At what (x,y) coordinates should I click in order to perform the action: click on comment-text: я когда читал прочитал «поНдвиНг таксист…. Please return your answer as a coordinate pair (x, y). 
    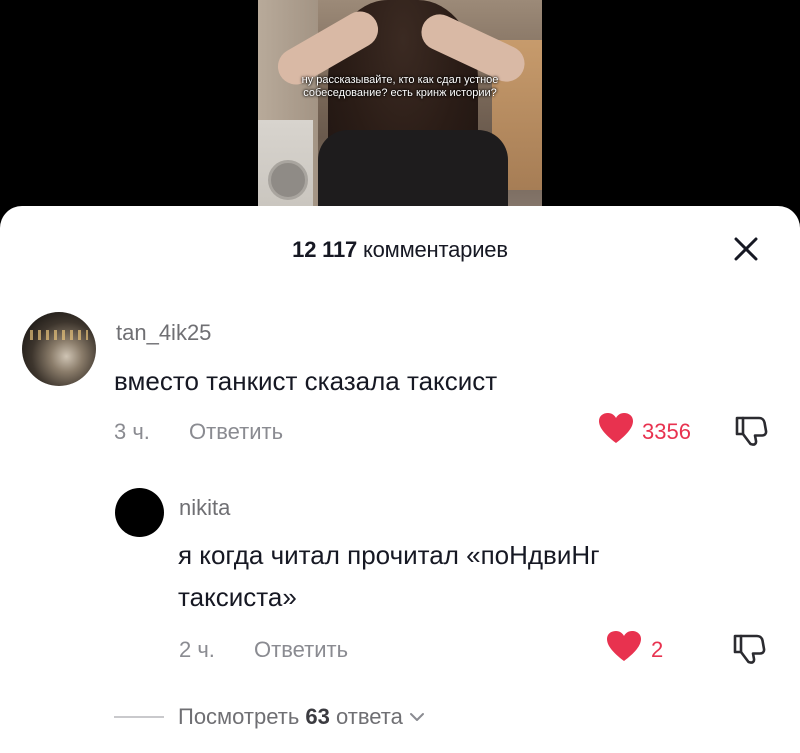
    Looking at the image, I should click on (389, 576).